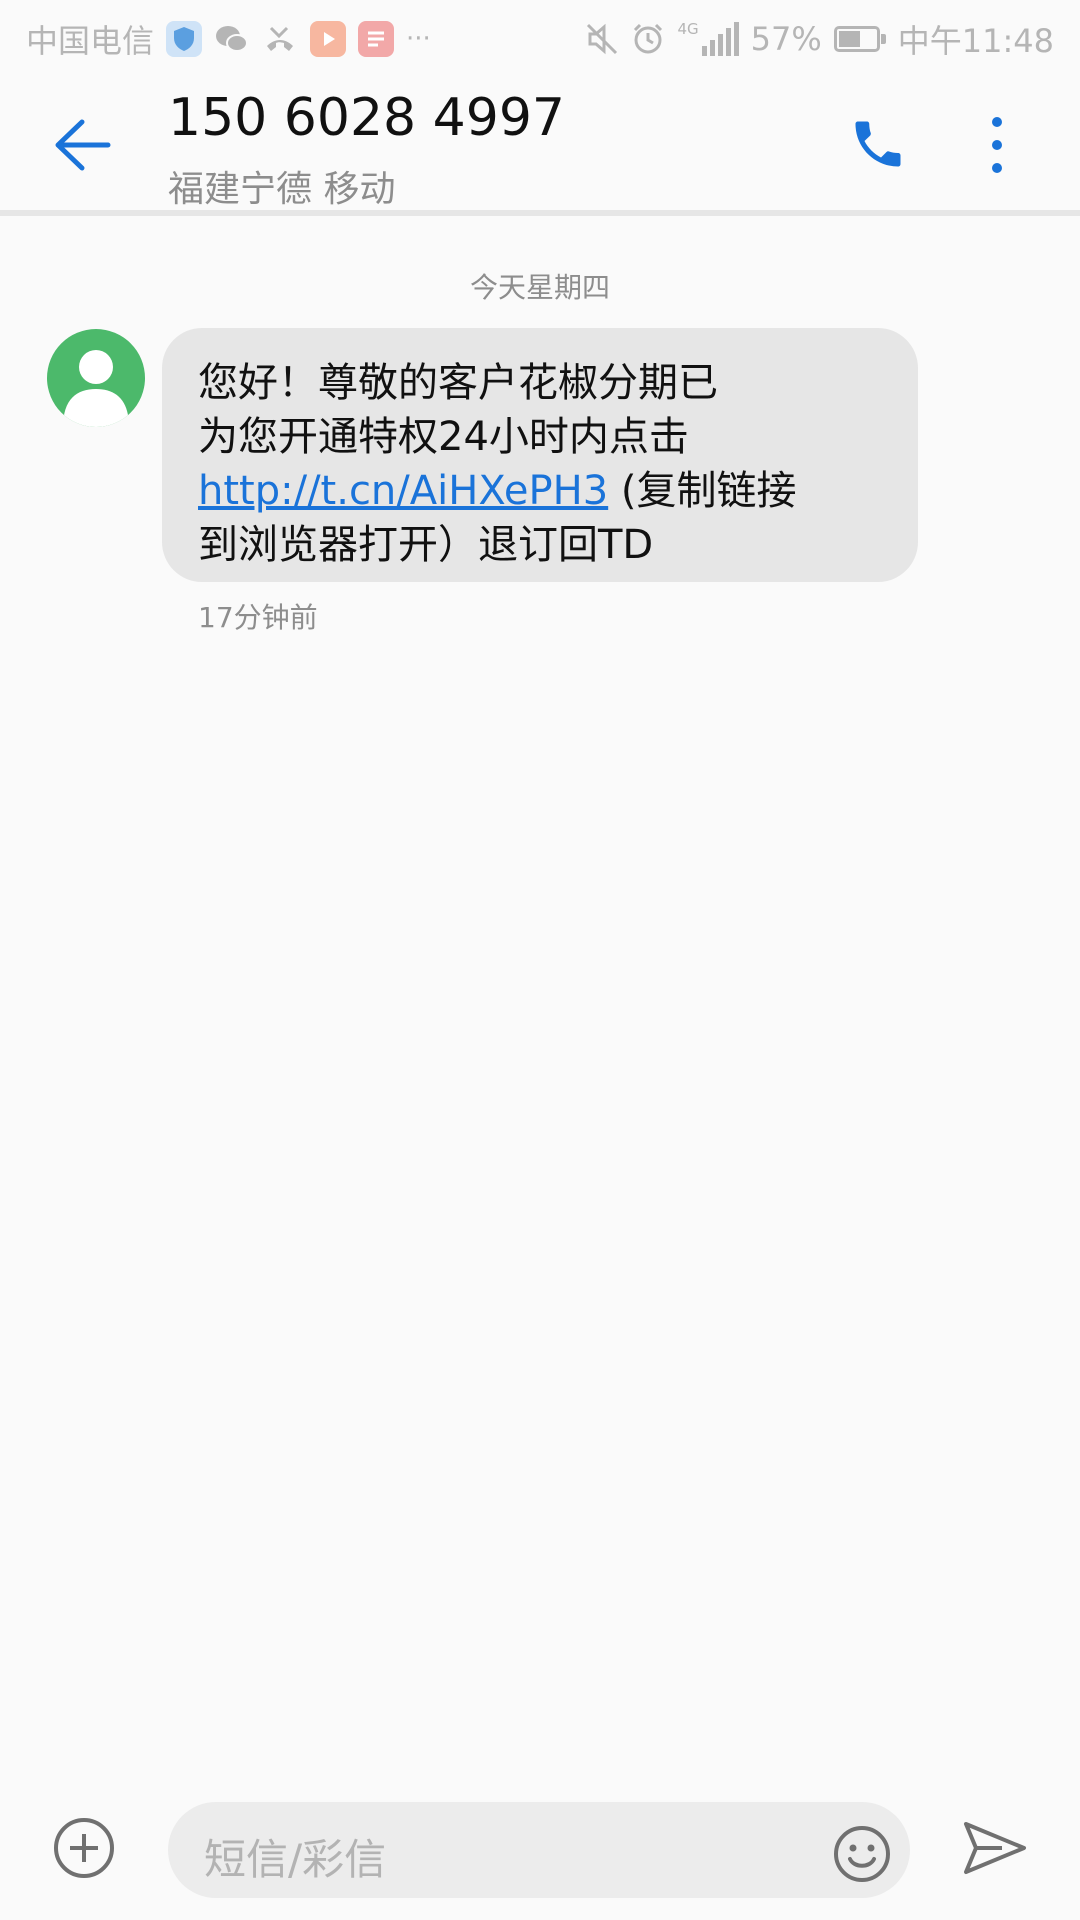 The width and height of the screenshot is (1080, 1920). Describe the element at coordinates (366, 118) in the screenshot. I see `contact-number: 150 6028 4997` at that location.